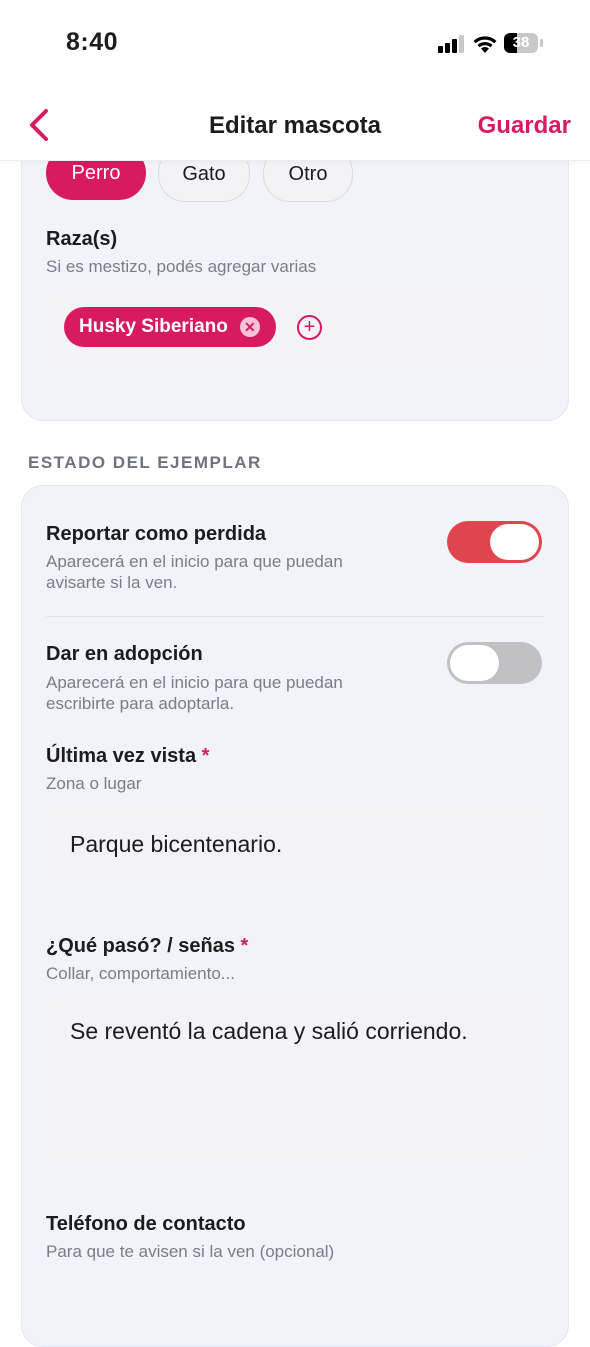  Describe the element at coordinates (269, 1031) in the screenshot. I see `what-happened-value: Se reventó la cadena y salió corriendo.` at that location.